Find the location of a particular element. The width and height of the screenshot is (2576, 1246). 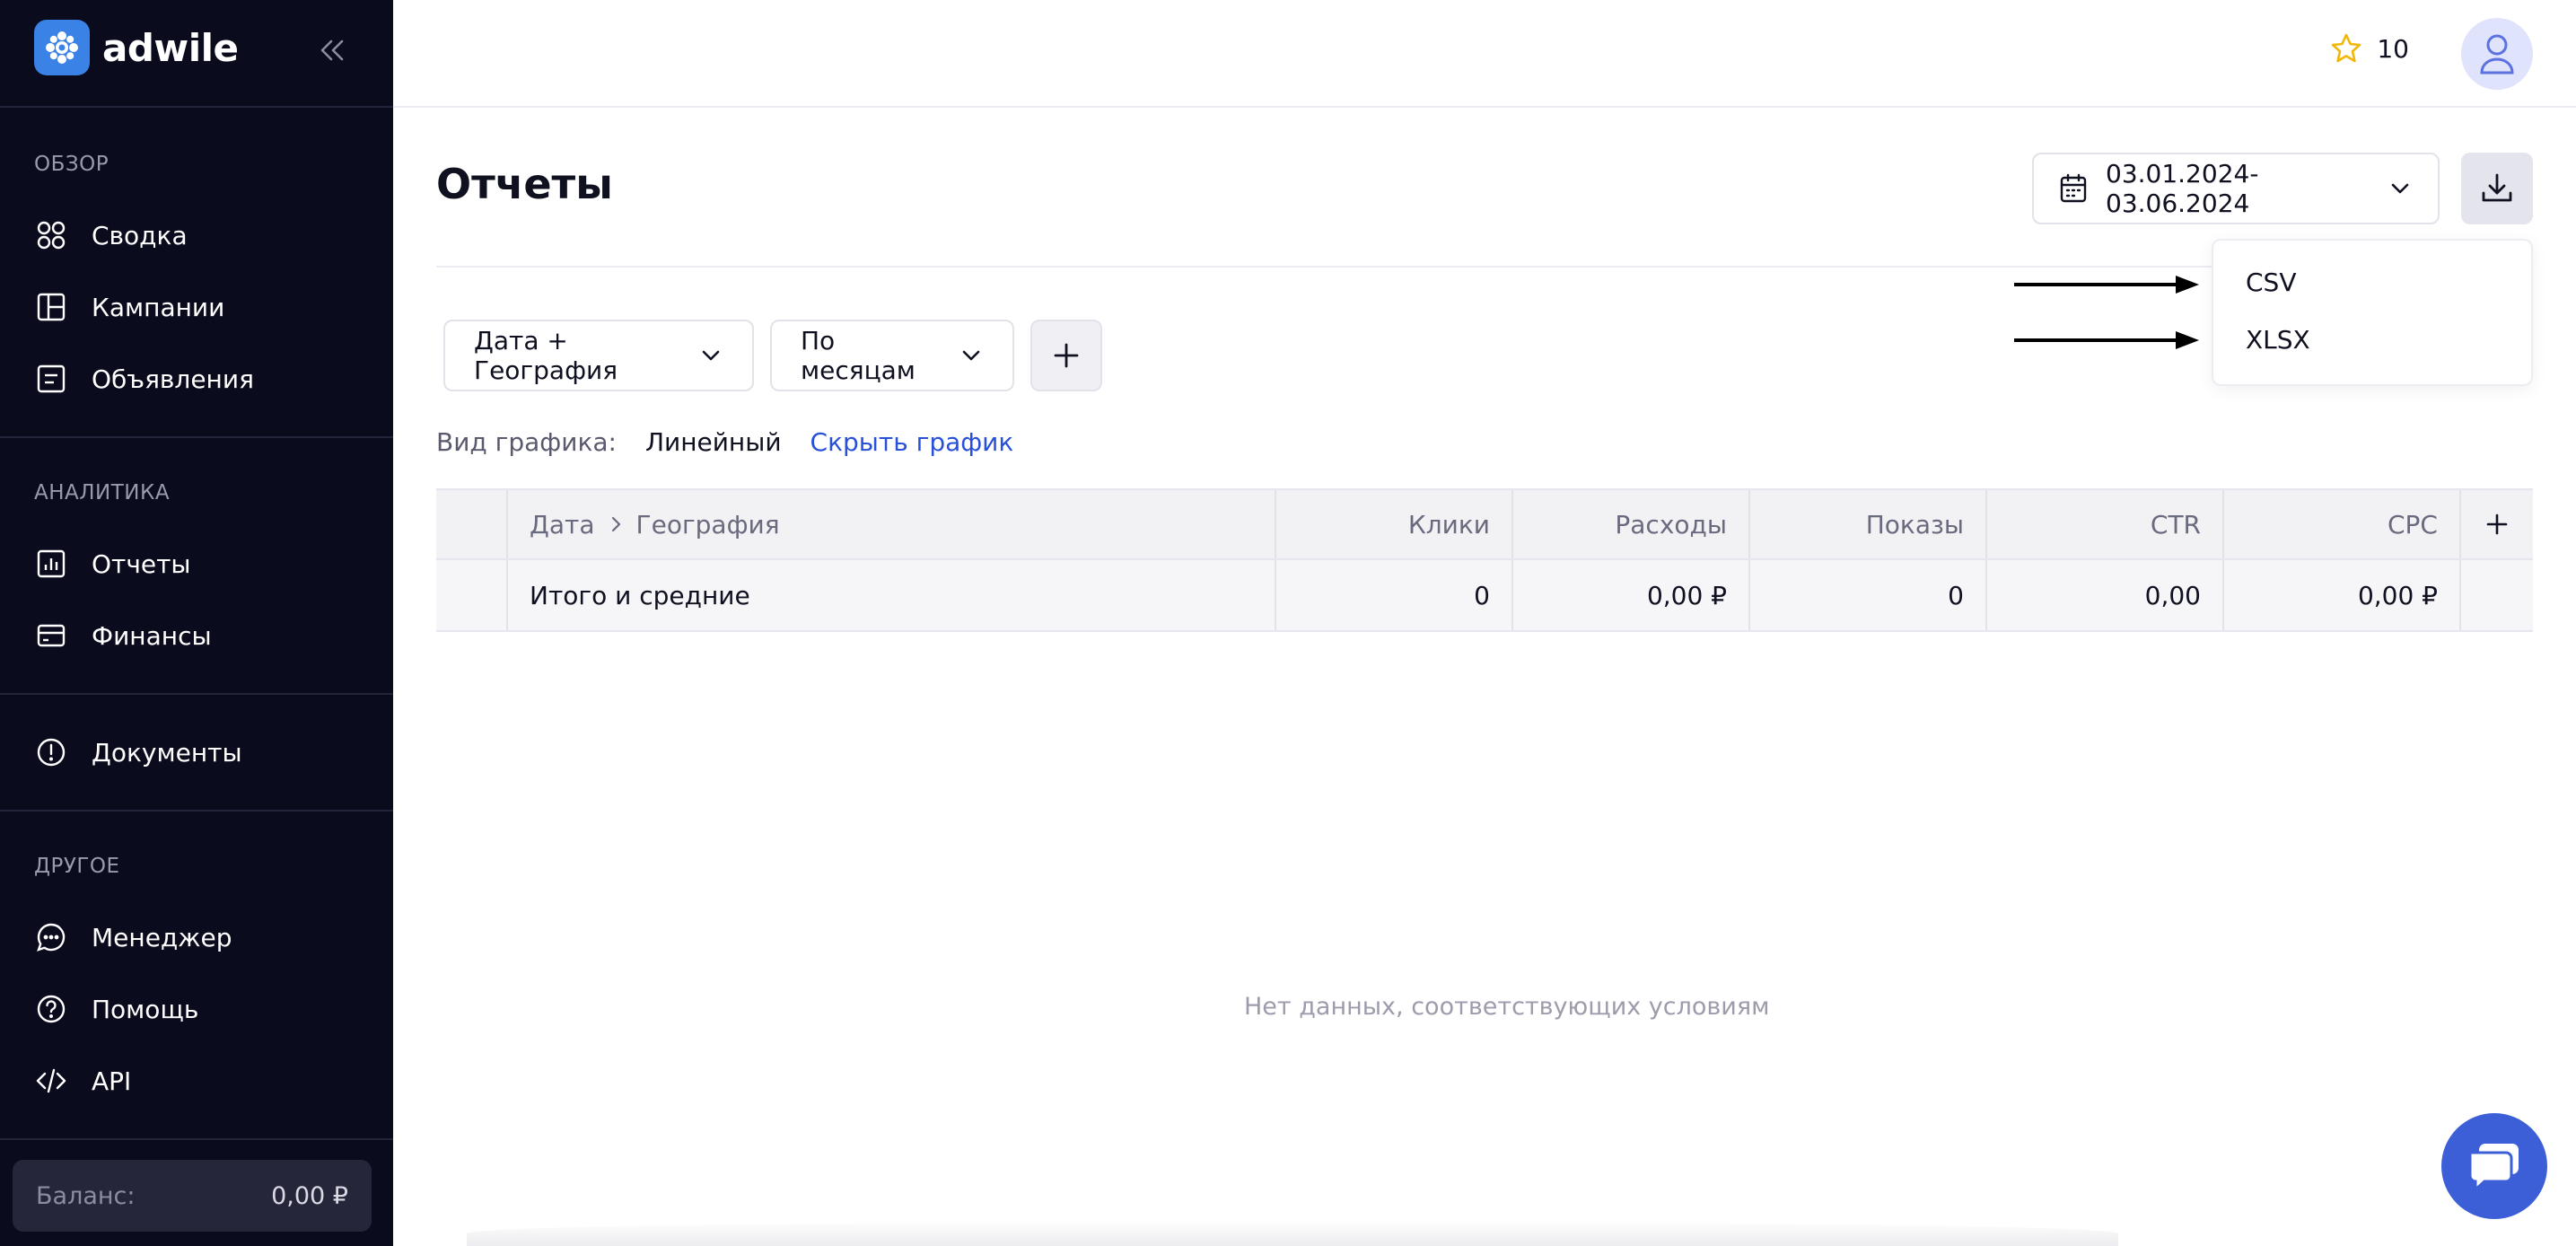

period-select: По месяцам is located at coordinates (892, 355).